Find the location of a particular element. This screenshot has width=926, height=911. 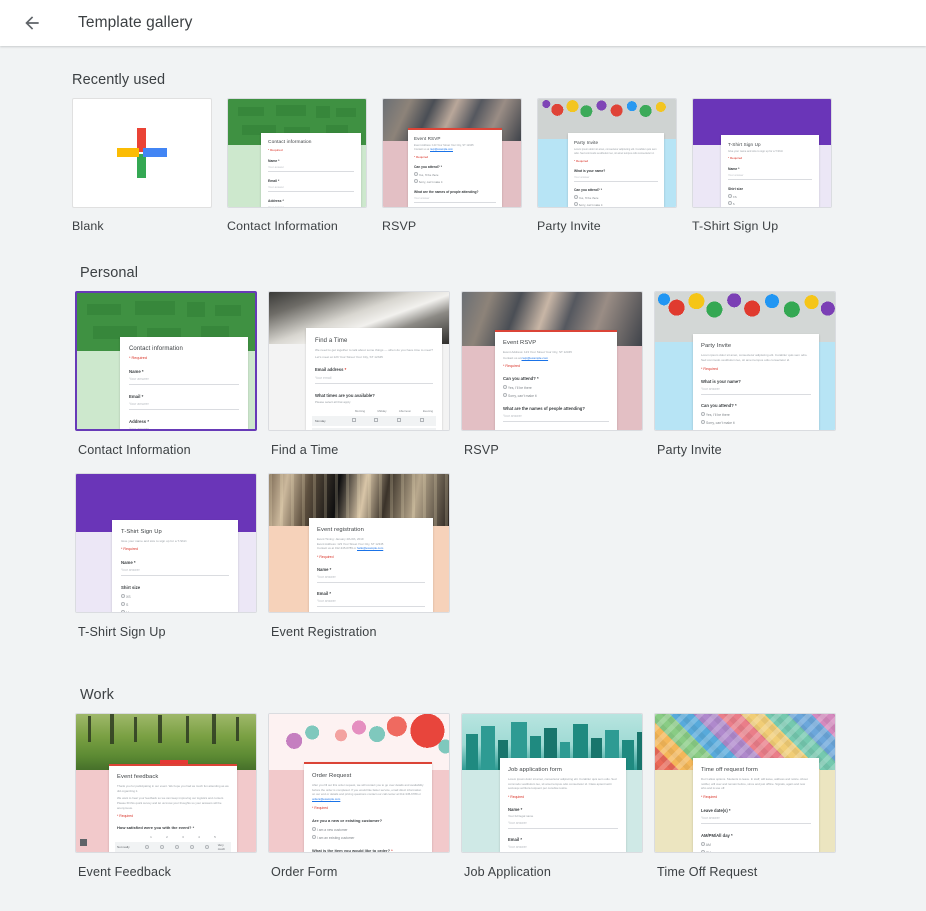

template-label: Job Application is located at coordinates (507, 872).